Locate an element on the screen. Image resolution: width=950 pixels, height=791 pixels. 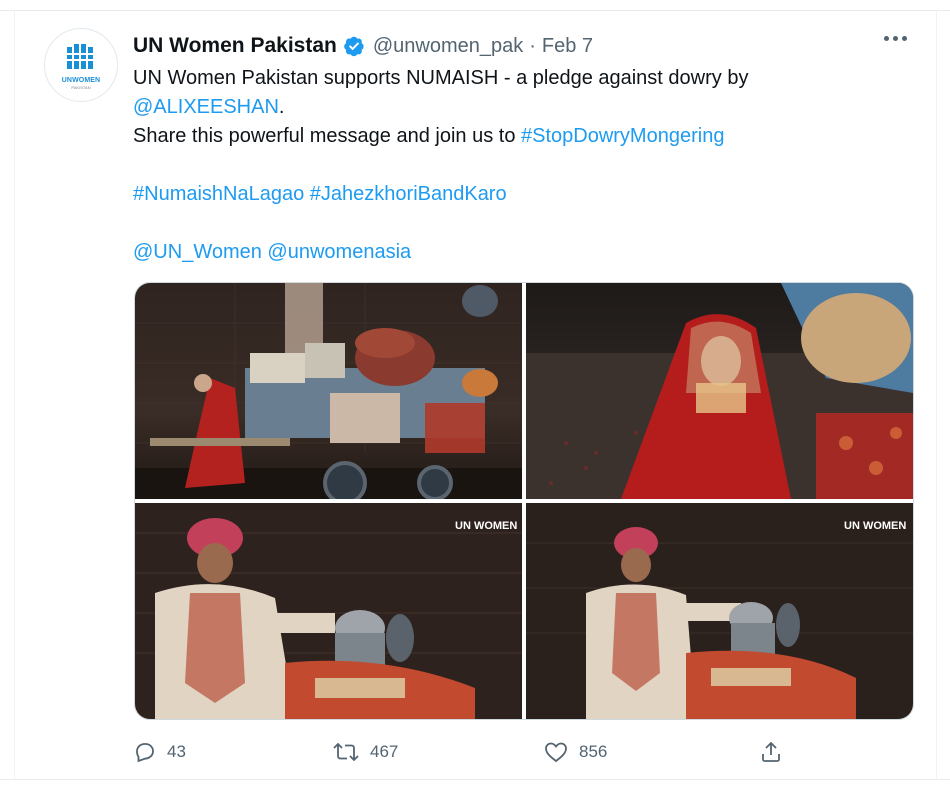
tweet-header: UN Women Pakistan @unwomen_pak · Feb 7 is located at coordinates (363, 46).